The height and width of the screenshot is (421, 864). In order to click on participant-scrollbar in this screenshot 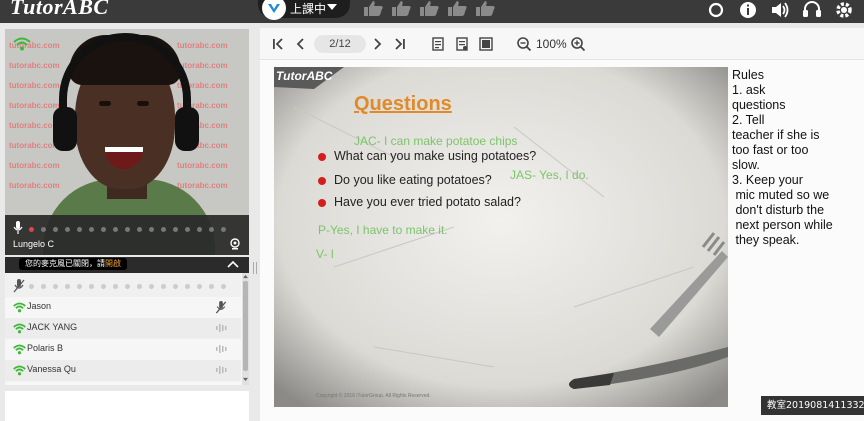, I will do `click(245, 329)`.